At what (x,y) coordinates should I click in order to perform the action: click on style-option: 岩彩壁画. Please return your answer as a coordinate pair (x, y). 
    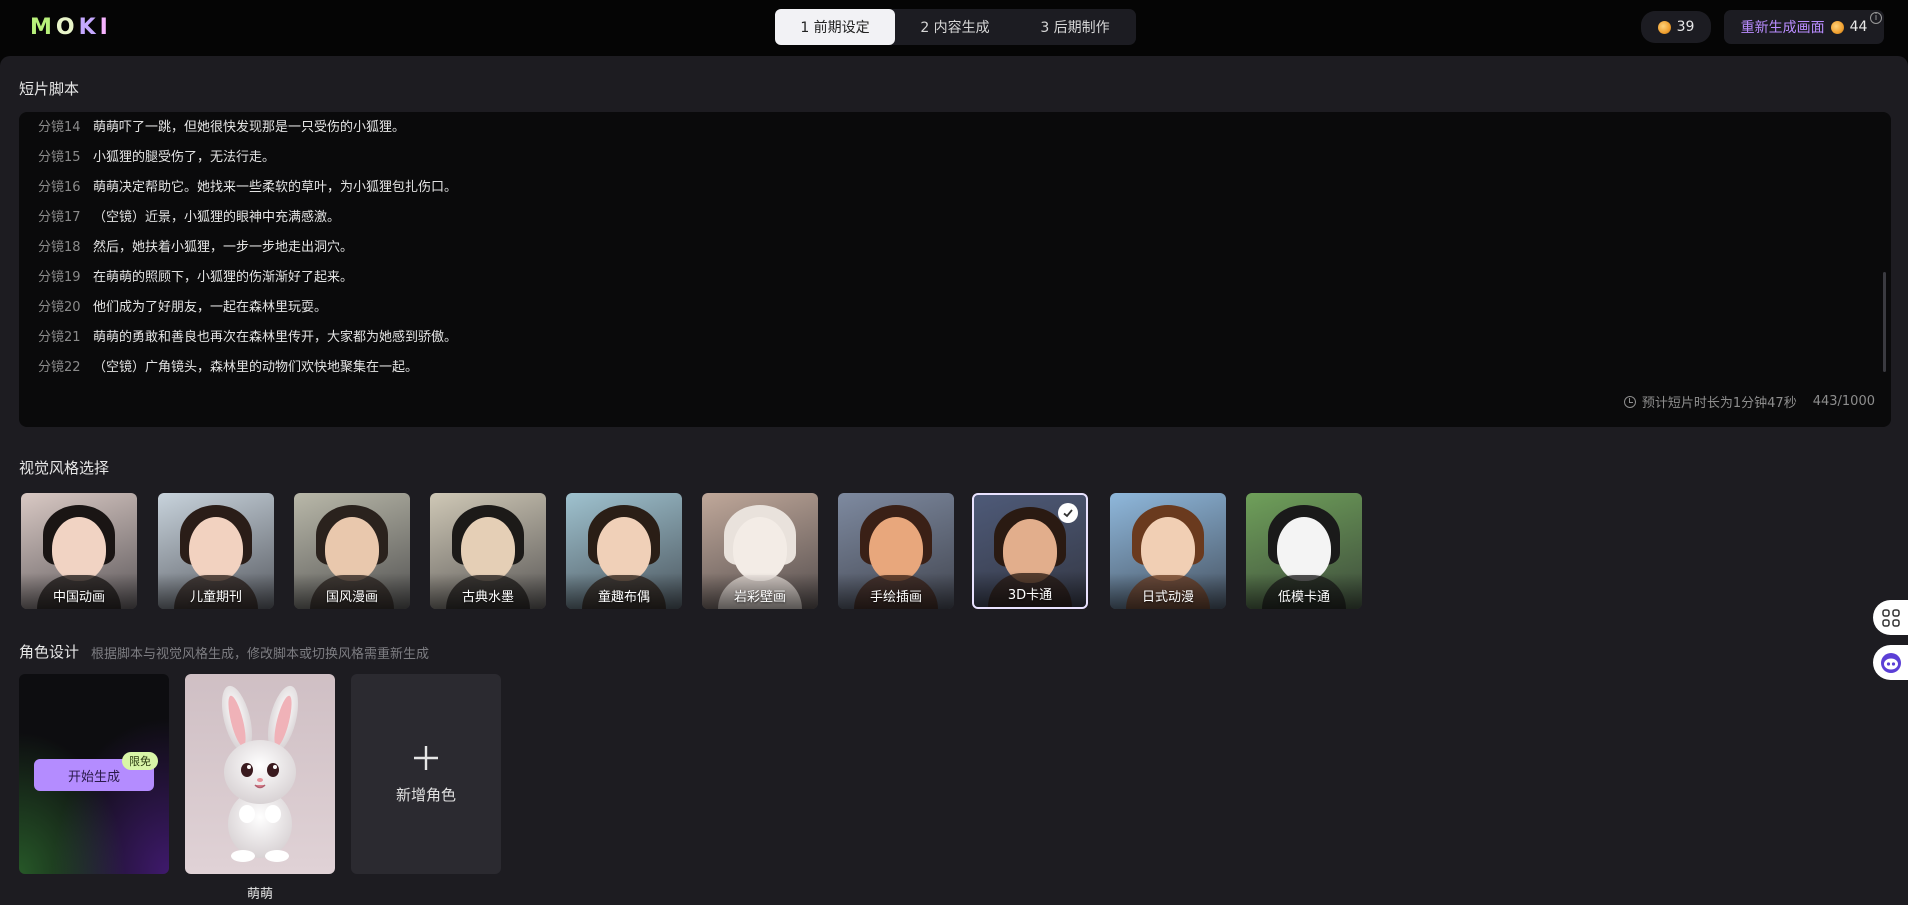
    Looking at the image, I should click on (760, 551).